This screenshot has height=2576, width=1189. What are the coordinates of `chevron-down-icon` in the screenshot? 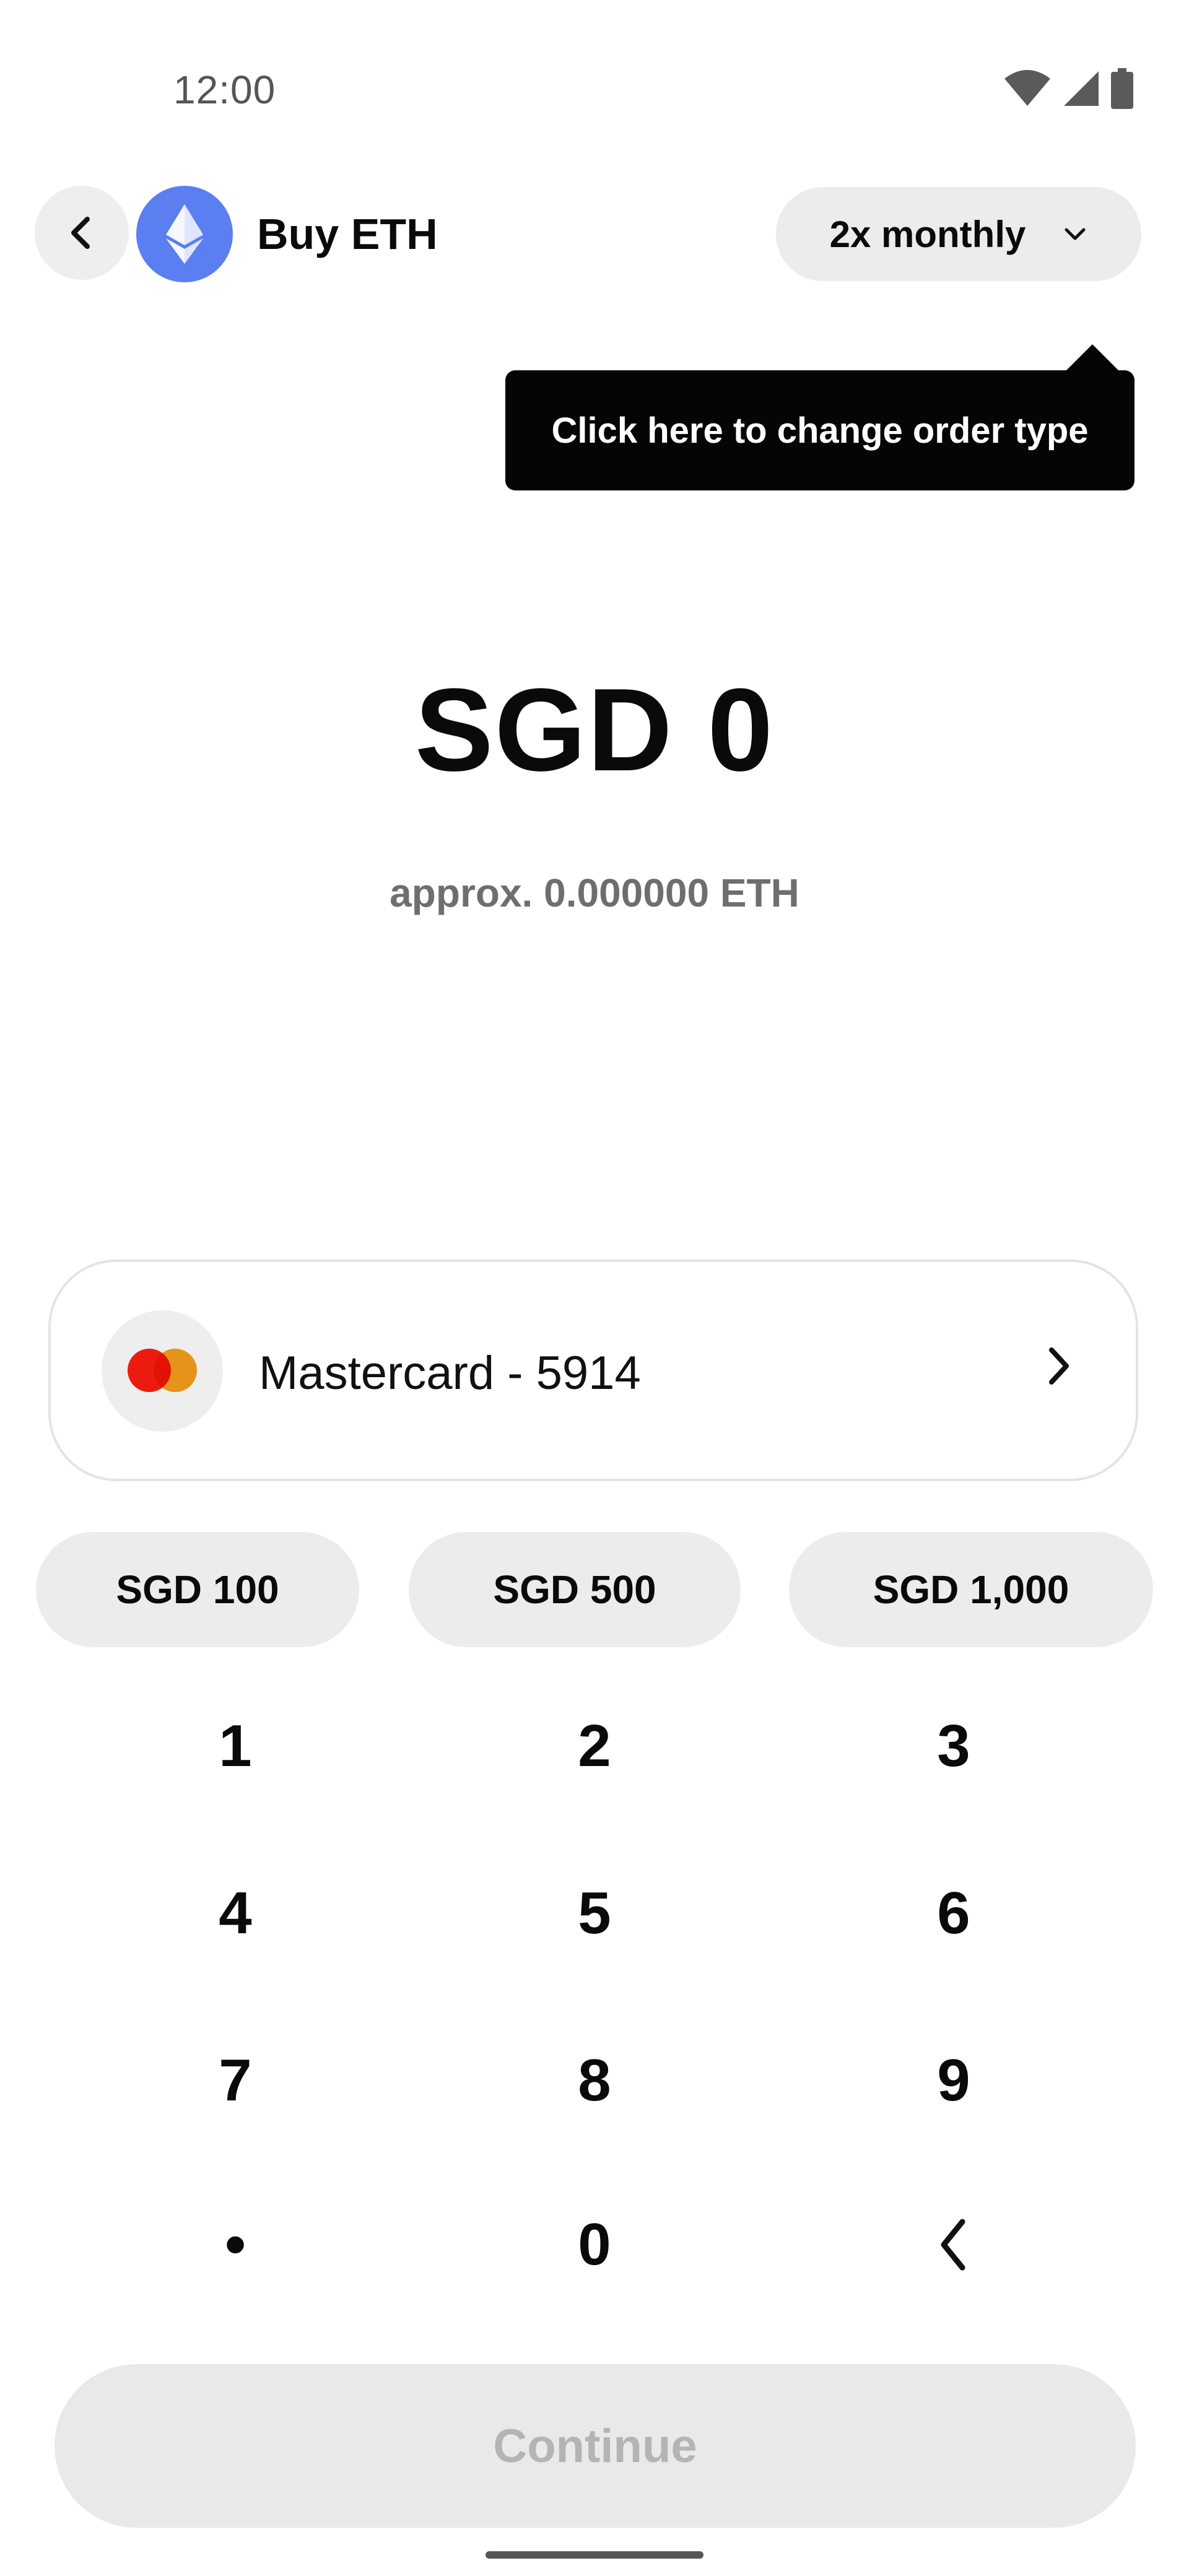 It's located at (1075, 234).